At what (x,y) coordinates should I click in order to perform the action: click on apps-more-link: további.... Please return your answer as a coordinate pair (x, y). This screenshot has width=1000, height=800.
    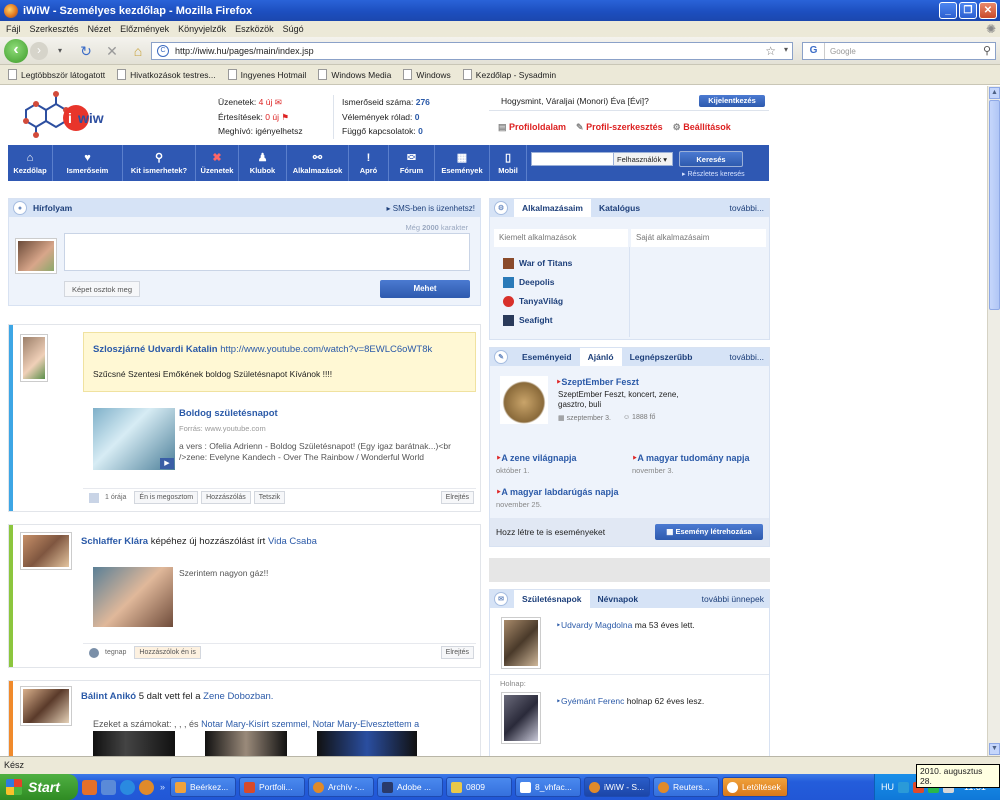
    Looking at the image, I should click on (747, 208).